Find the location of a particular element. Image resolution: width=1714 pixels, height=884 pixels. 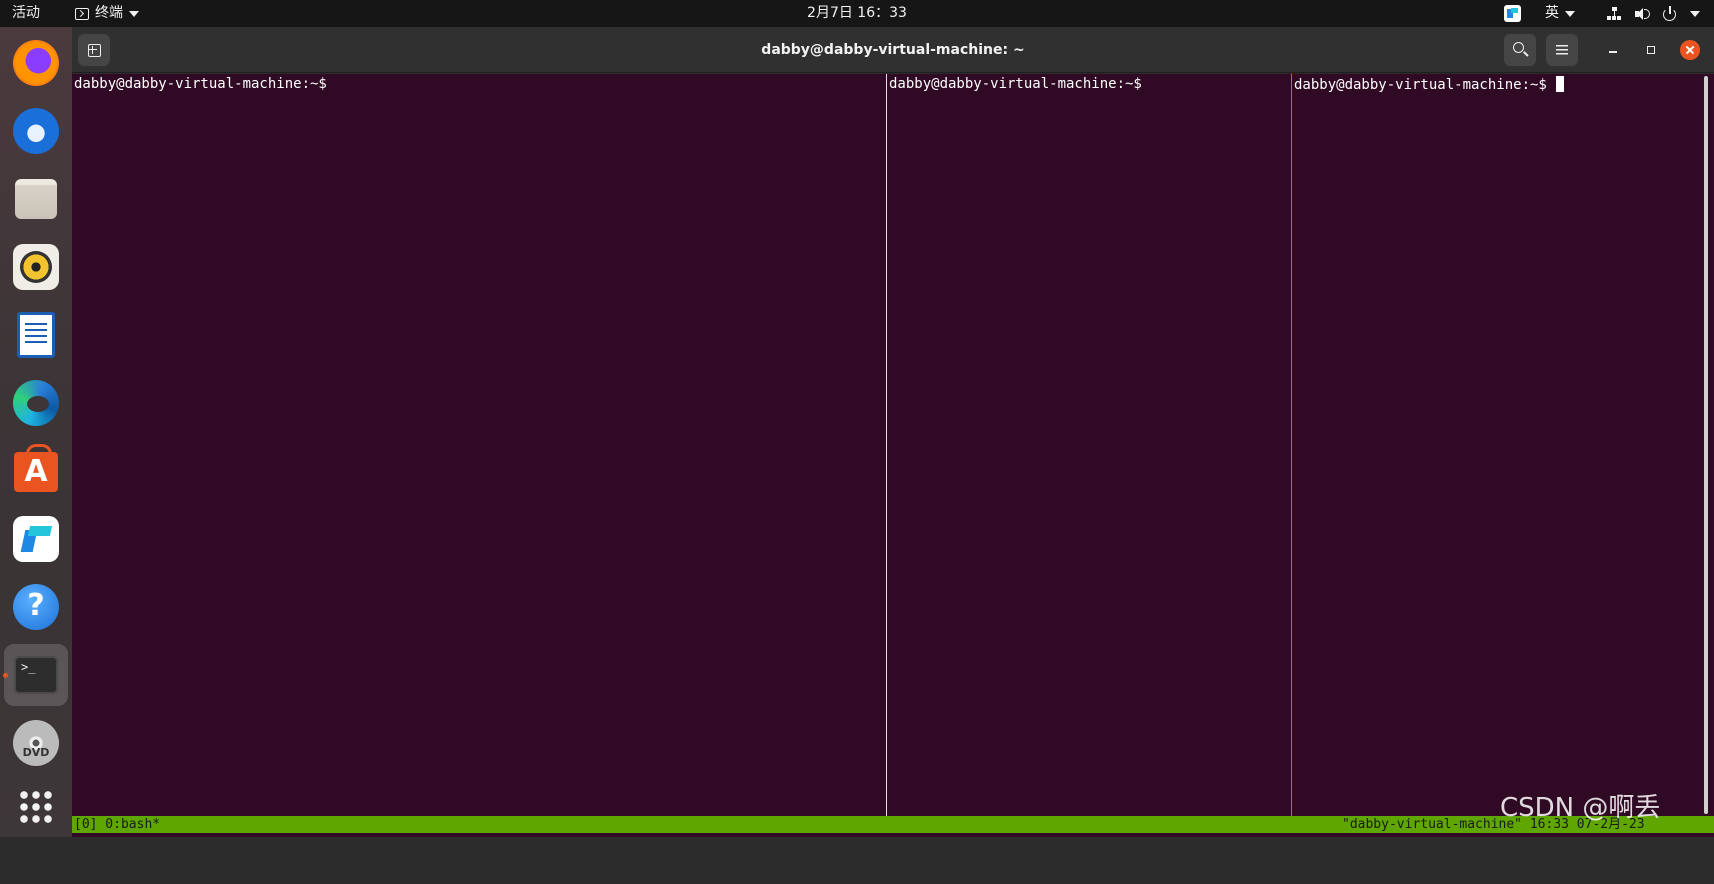

thunderbird-icon is located at coordinates (36, 131).